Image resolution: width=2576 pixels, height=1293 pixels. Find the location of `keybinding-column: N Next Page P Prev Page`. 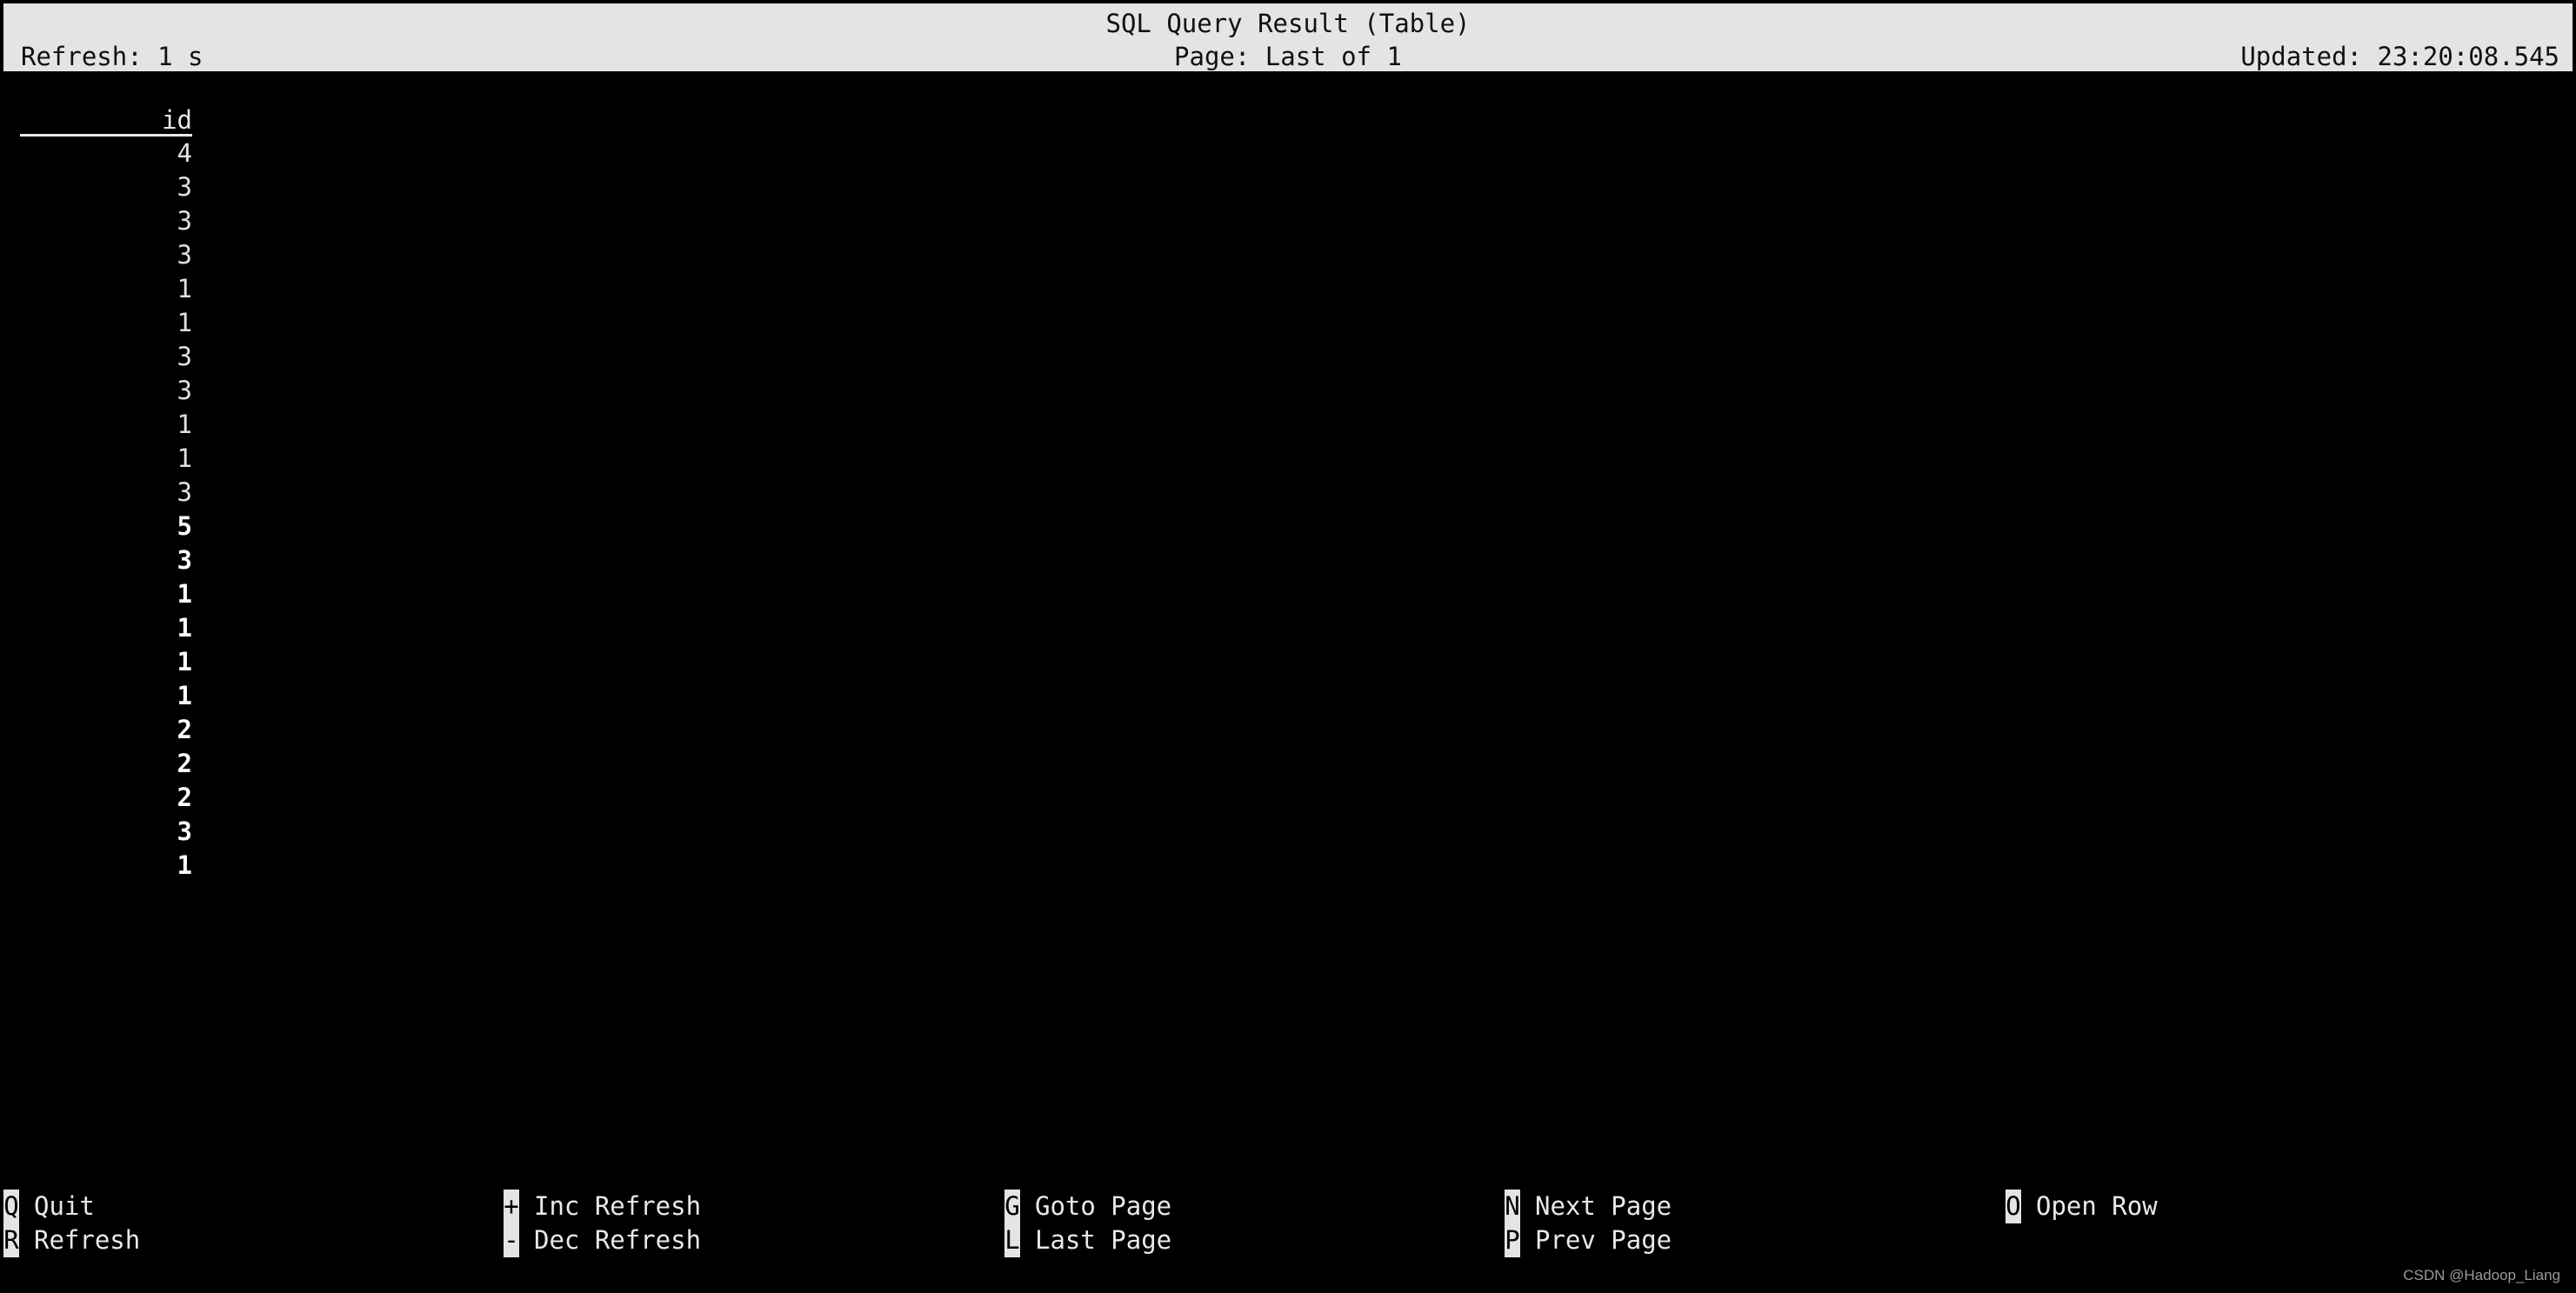

keybinding-column: N Next Page P Prev Page is located at coordinates (1588, 1223).